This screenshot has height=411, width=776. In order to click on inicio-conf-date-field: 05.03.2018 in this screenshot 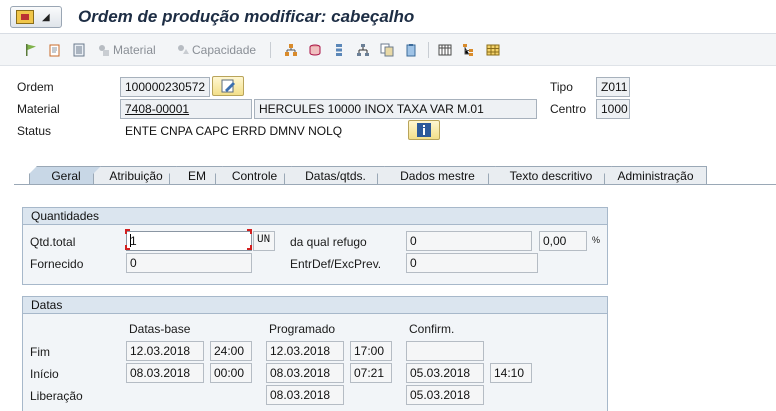, I will do `click(445, 373)`.